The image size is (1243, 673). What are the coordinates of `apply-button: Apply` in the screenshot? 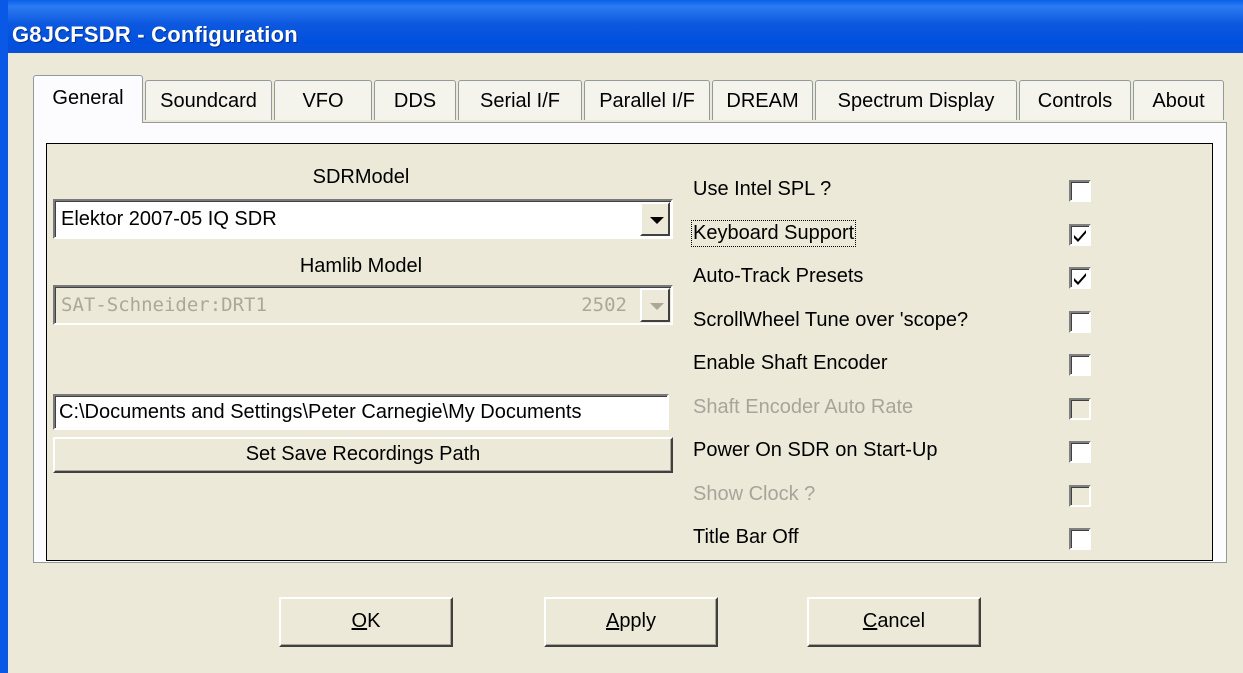 It's located at (631, 622).